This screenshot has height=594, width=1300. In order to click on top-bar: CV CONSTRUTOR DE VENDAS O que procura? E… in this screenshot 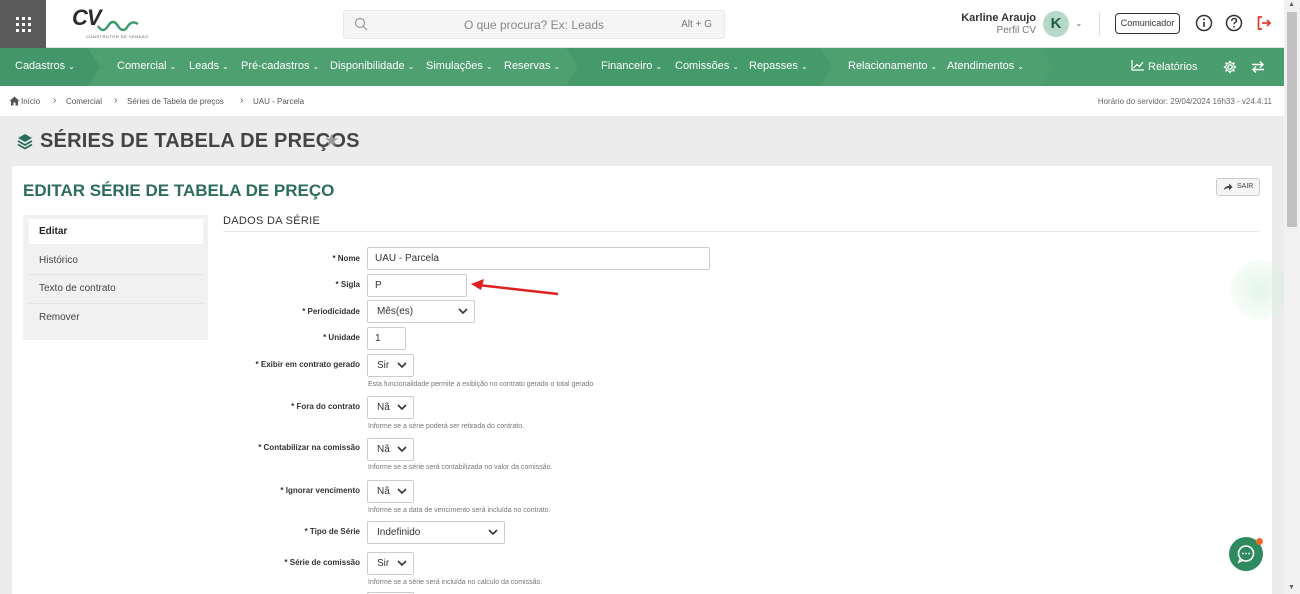, I will do `click(642, 24)`.